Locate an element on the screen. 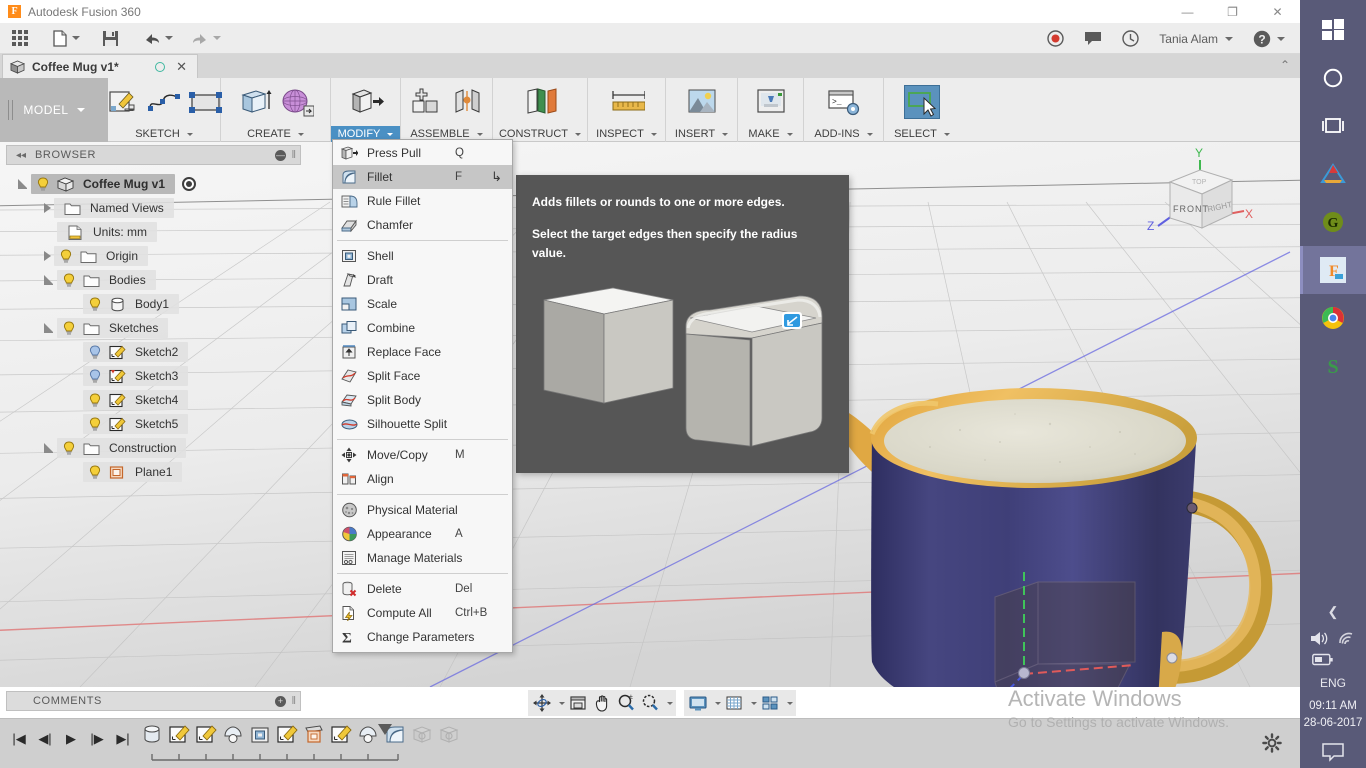 The height and width of the screenshot is (768, 1366). timeline-track is located at coordinates (295, 759).